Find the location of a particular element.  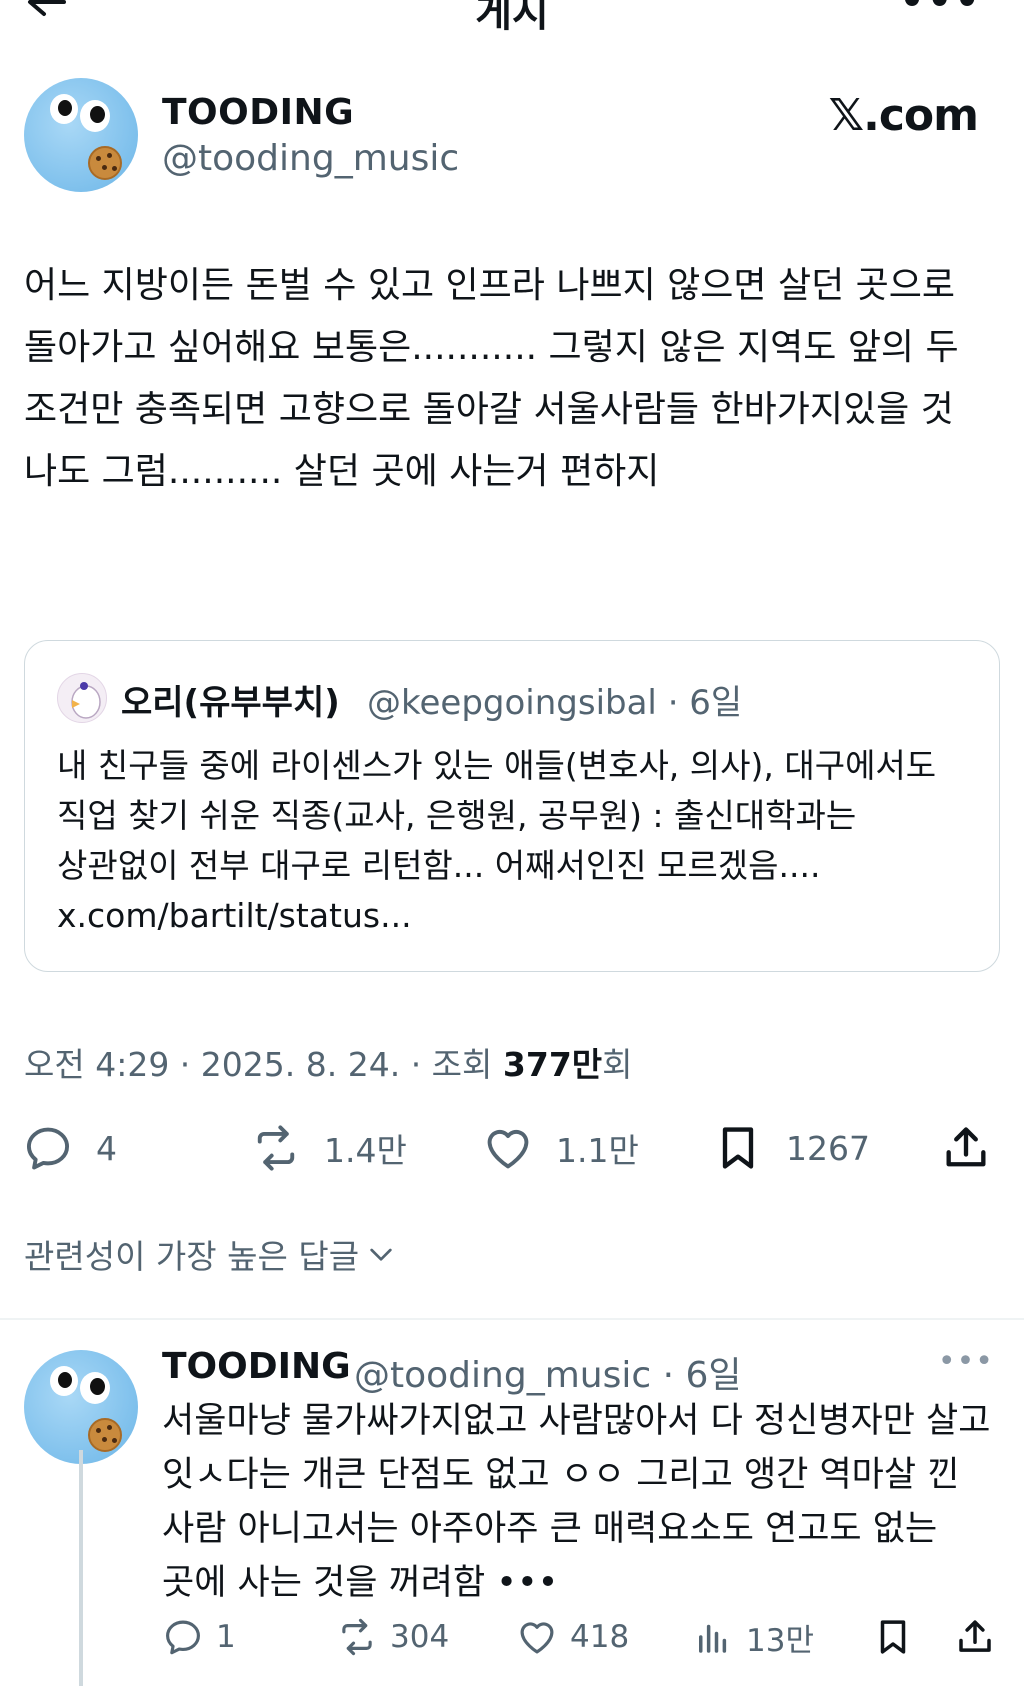

reply-share-button is located at coordinates (975, 1637).